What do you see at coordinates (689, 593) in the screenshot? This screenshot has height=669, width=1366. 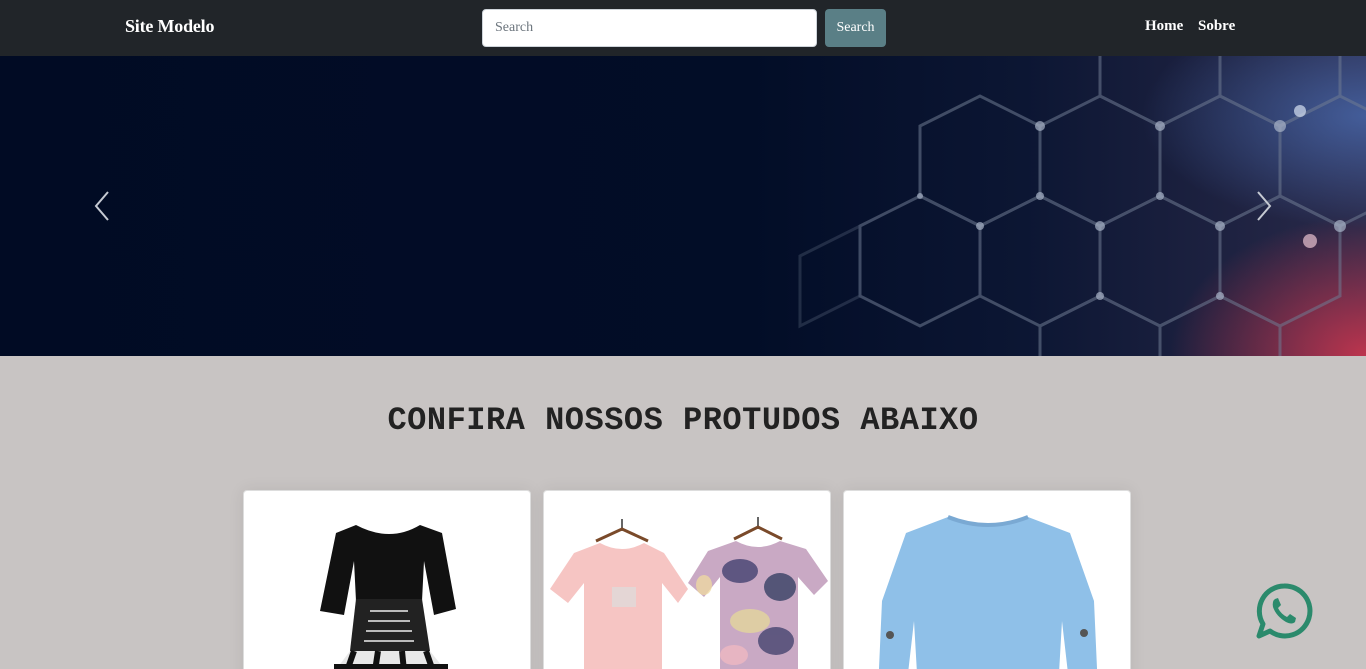 I see `pink-and-tie-dye-tshirts-image` at bounding box center [689, 593].